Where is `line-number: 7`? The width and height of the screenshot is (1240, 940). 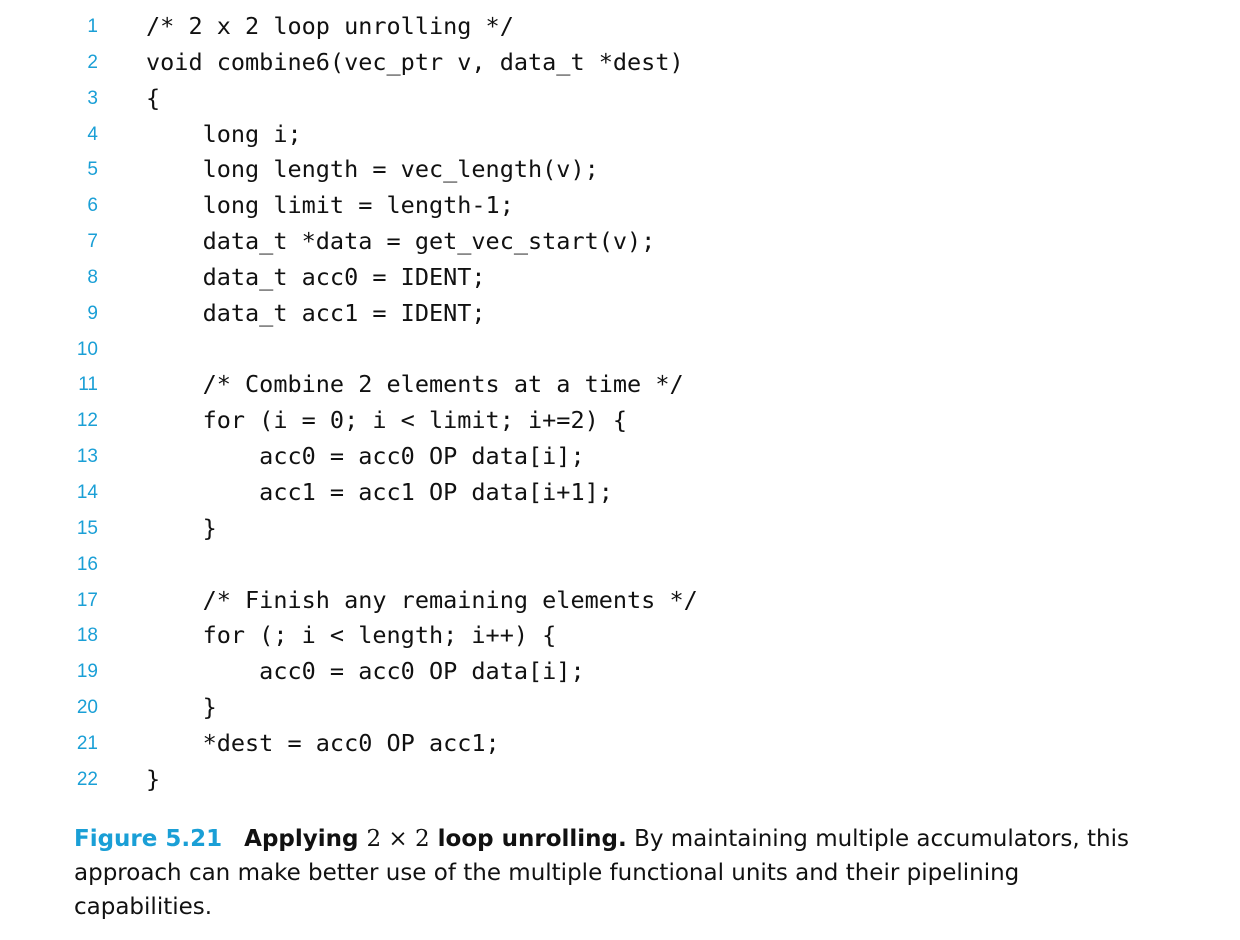 line-number: 7 is located at coordinates (92, 242).